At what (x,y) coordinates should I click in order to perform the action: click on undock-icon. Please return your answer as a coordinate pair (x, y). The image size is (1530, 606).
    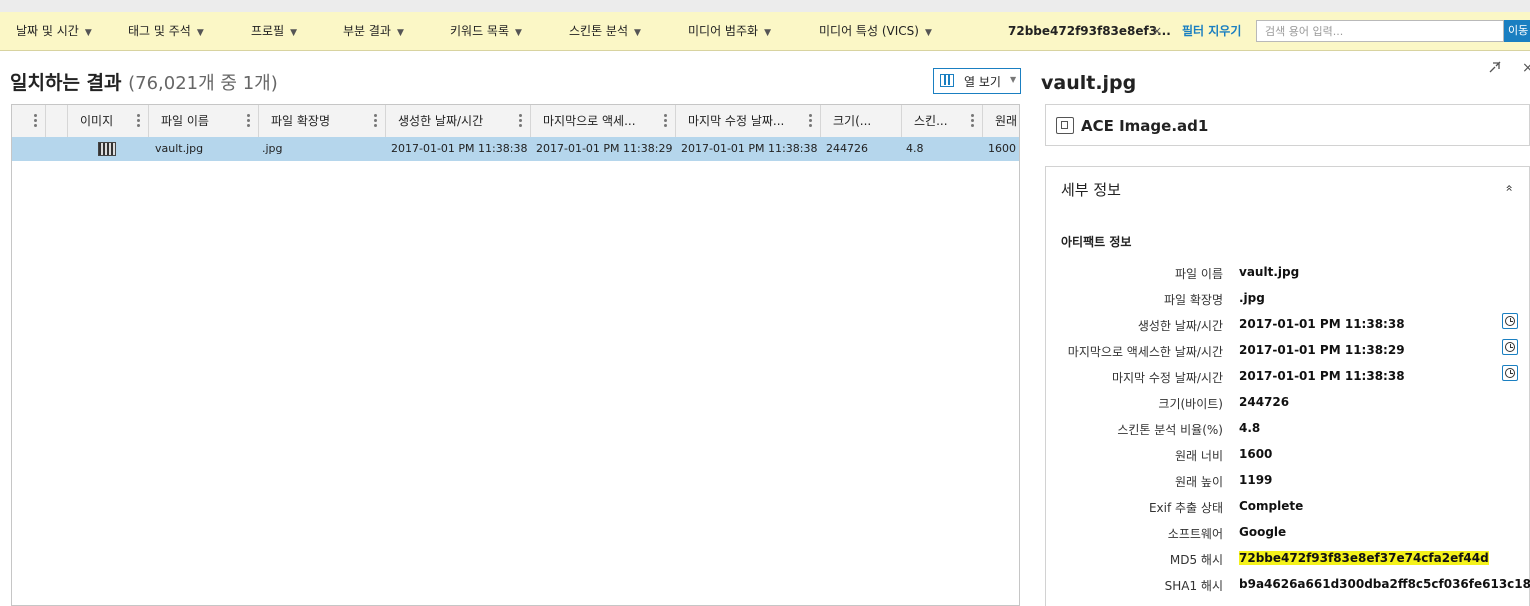
    Looking at the image, I should click on (1495, 67).